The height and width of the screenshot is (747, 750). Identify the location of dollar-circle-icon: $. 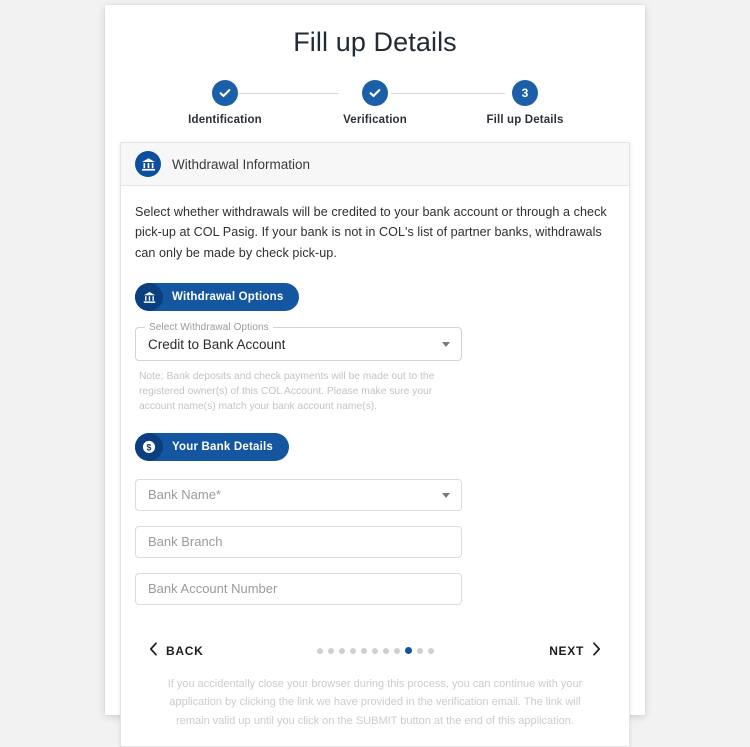
(149, 446).